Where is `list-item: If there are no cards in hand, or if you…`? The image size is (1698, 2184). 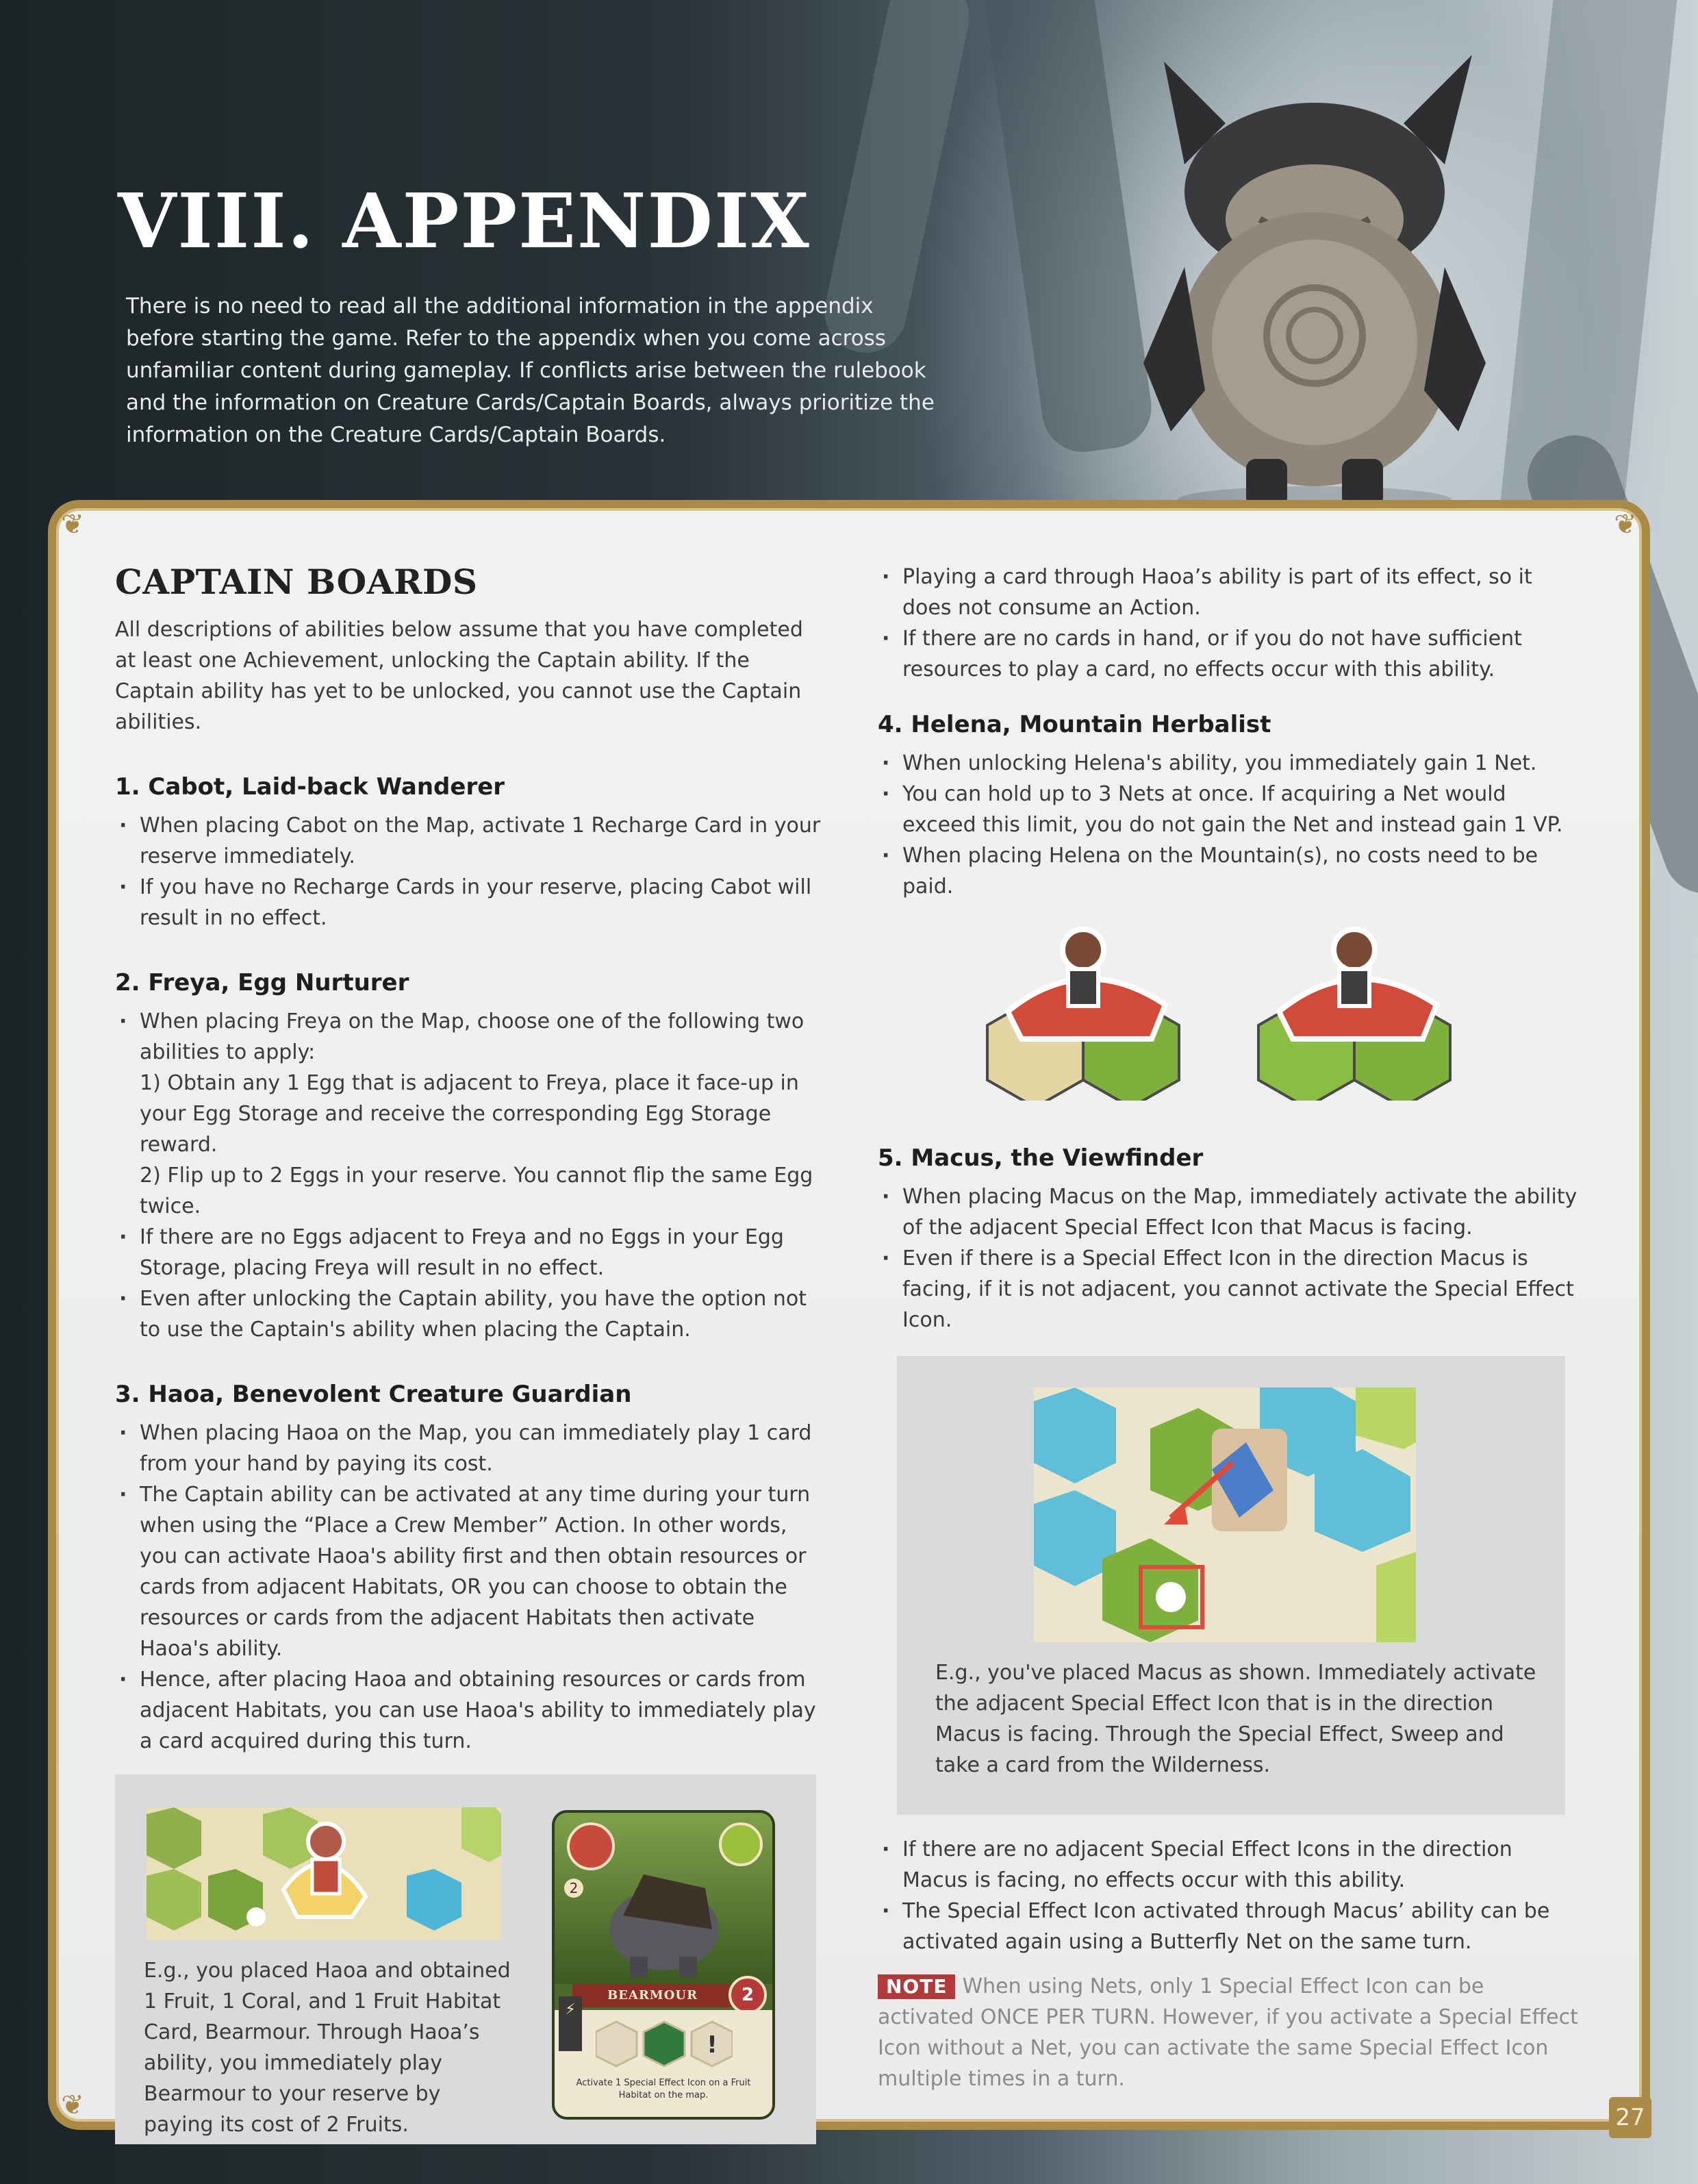
list-item: If there are no cards in hand, or if you… is located at coordinates (1230, 654).